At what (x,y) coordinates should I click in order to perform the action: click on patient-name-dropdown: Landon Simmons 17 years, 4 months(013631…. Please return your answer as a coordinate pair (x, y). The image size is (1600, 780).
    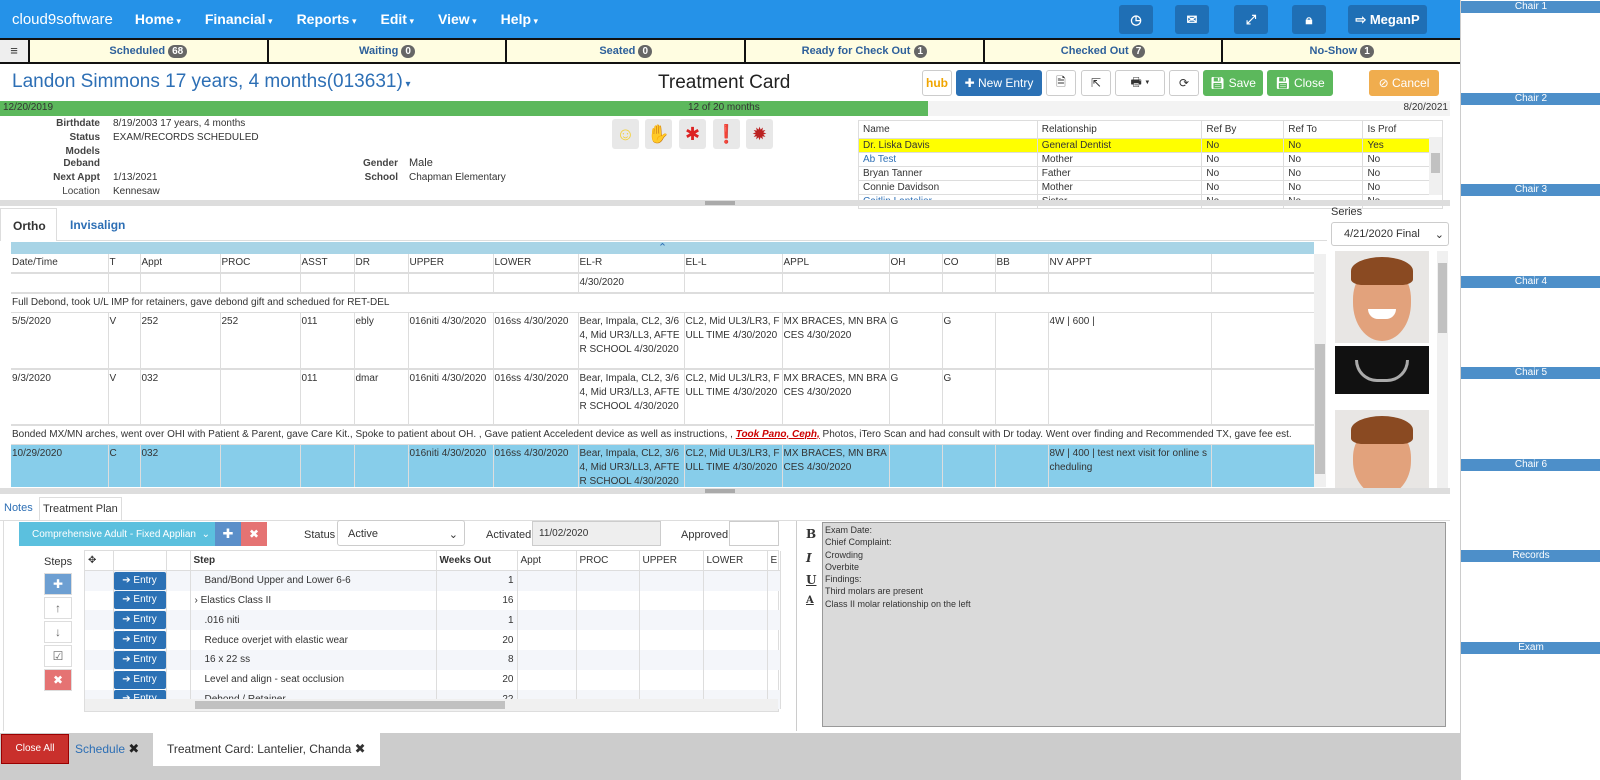
    Looking at the image, I should click on (211, 82).